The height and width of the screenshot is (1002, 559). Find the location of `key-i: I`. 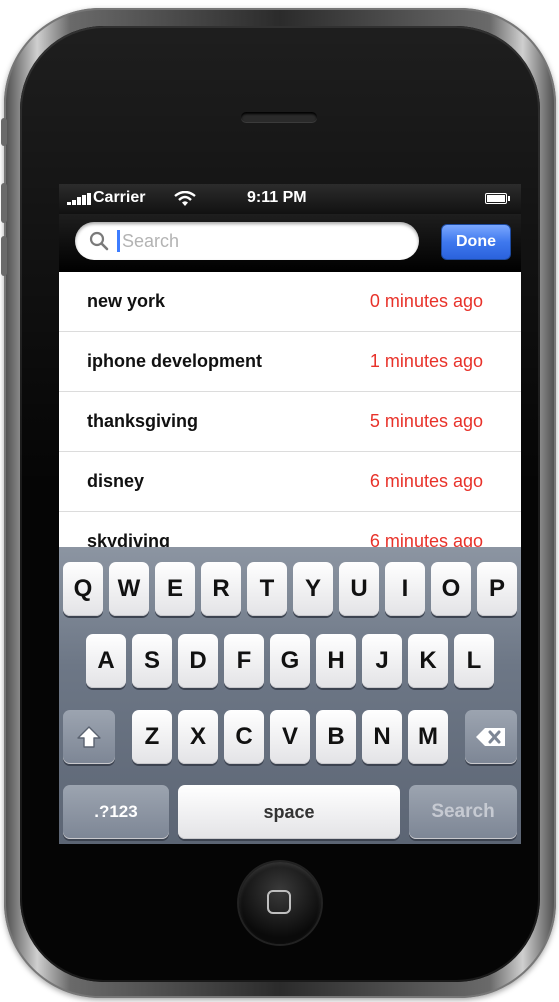

key-i: I is located at coordinates (405, 589).